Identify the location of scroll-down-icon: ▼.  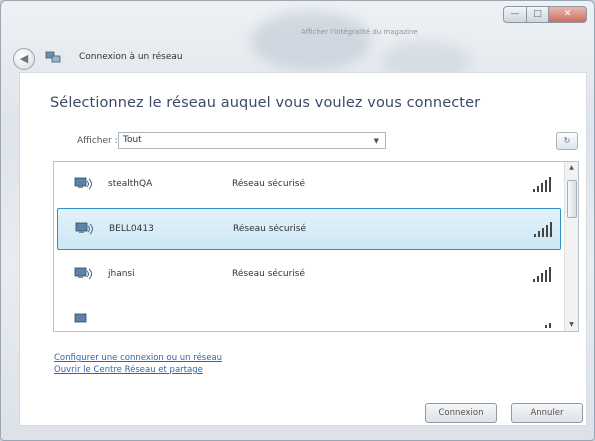
(571, 325).